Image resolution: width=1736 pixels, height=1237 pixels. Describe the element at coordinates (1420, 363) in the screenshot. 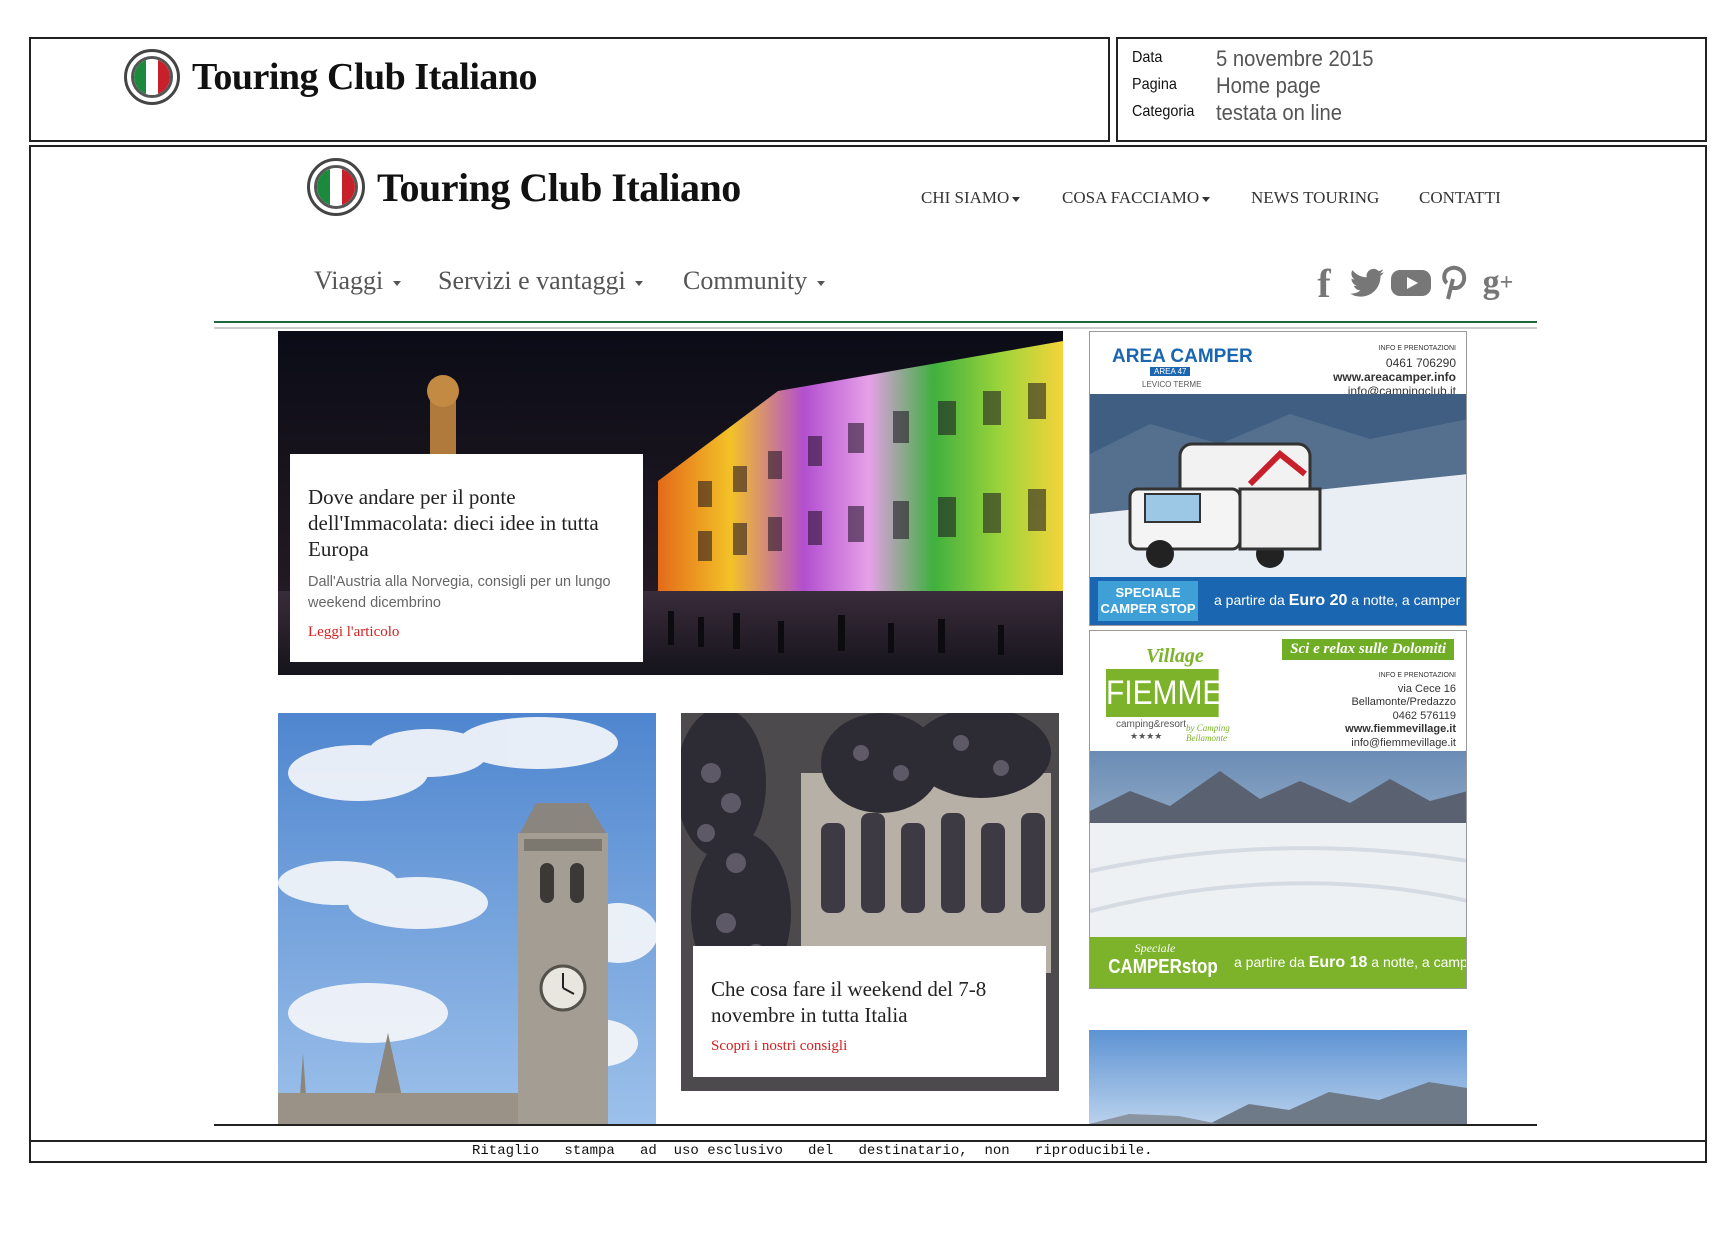

I see `ad-phone: 0461 706290` at that location.